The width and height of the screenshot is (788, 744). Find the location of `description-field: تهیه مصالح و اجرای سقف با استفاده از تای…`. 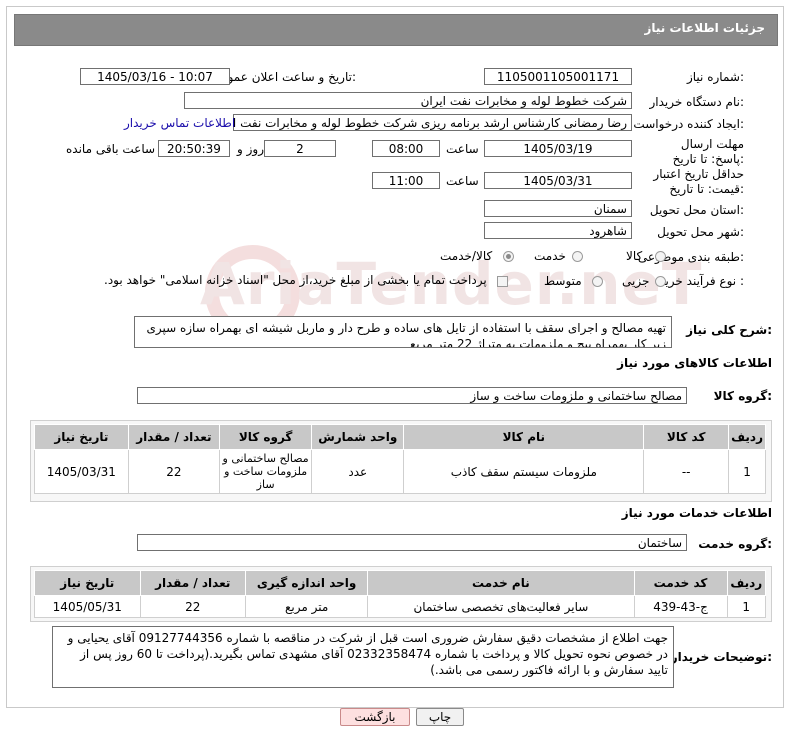

description-field: تهیه مصالح و اجرای سقف با استفاده از تای… is located at coordinates (403, 332).